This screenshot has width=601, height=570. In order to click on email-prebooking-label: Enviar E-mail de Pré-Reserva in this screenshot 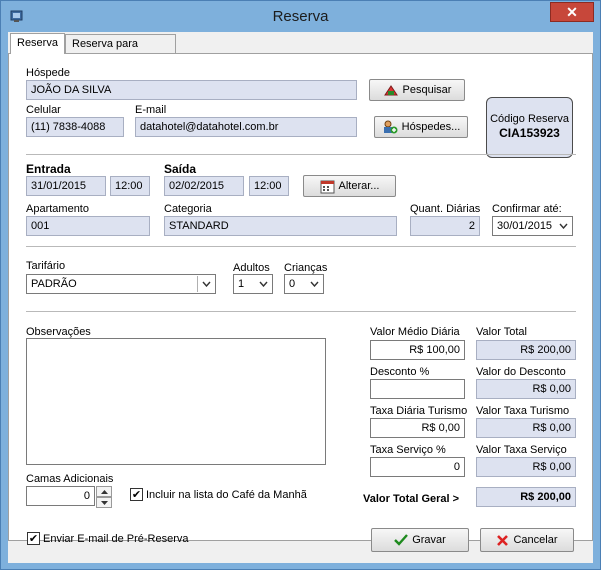, I will do `click(116, 538)`.